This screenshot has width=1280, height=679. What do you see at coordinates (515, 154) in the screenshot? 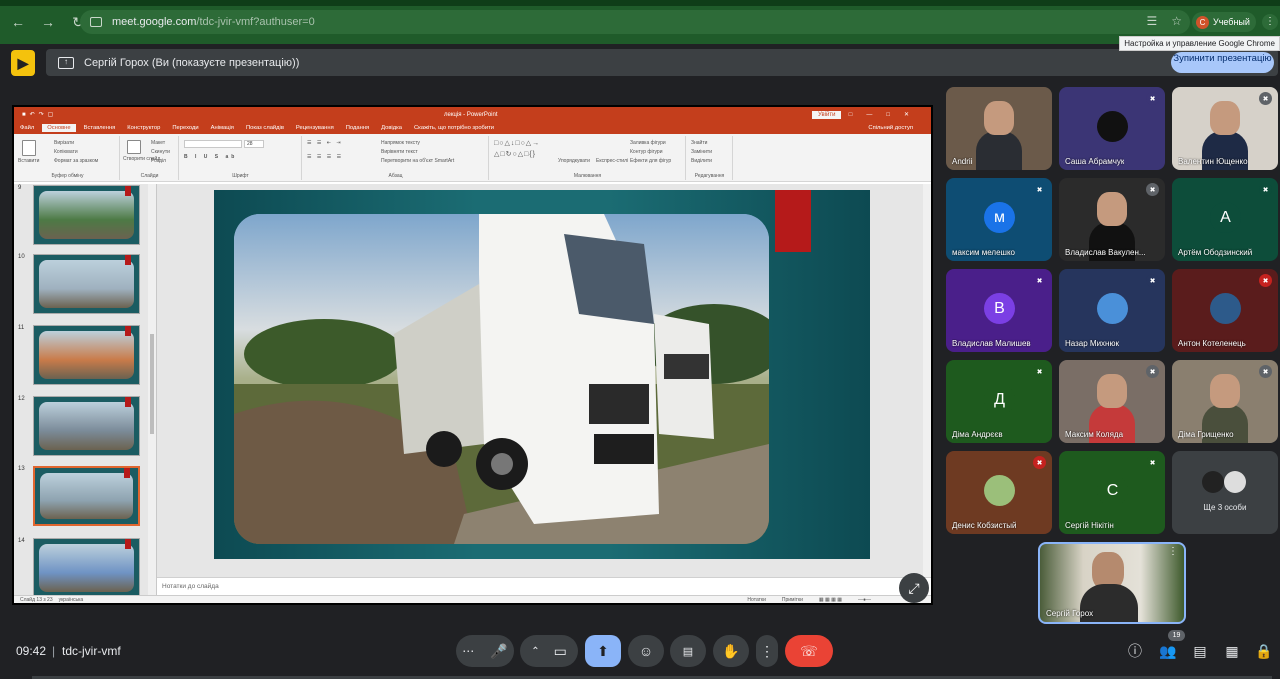
I see `shapes-gallery-row2: △□↻○△□{}` at bounding box center [515, 154].